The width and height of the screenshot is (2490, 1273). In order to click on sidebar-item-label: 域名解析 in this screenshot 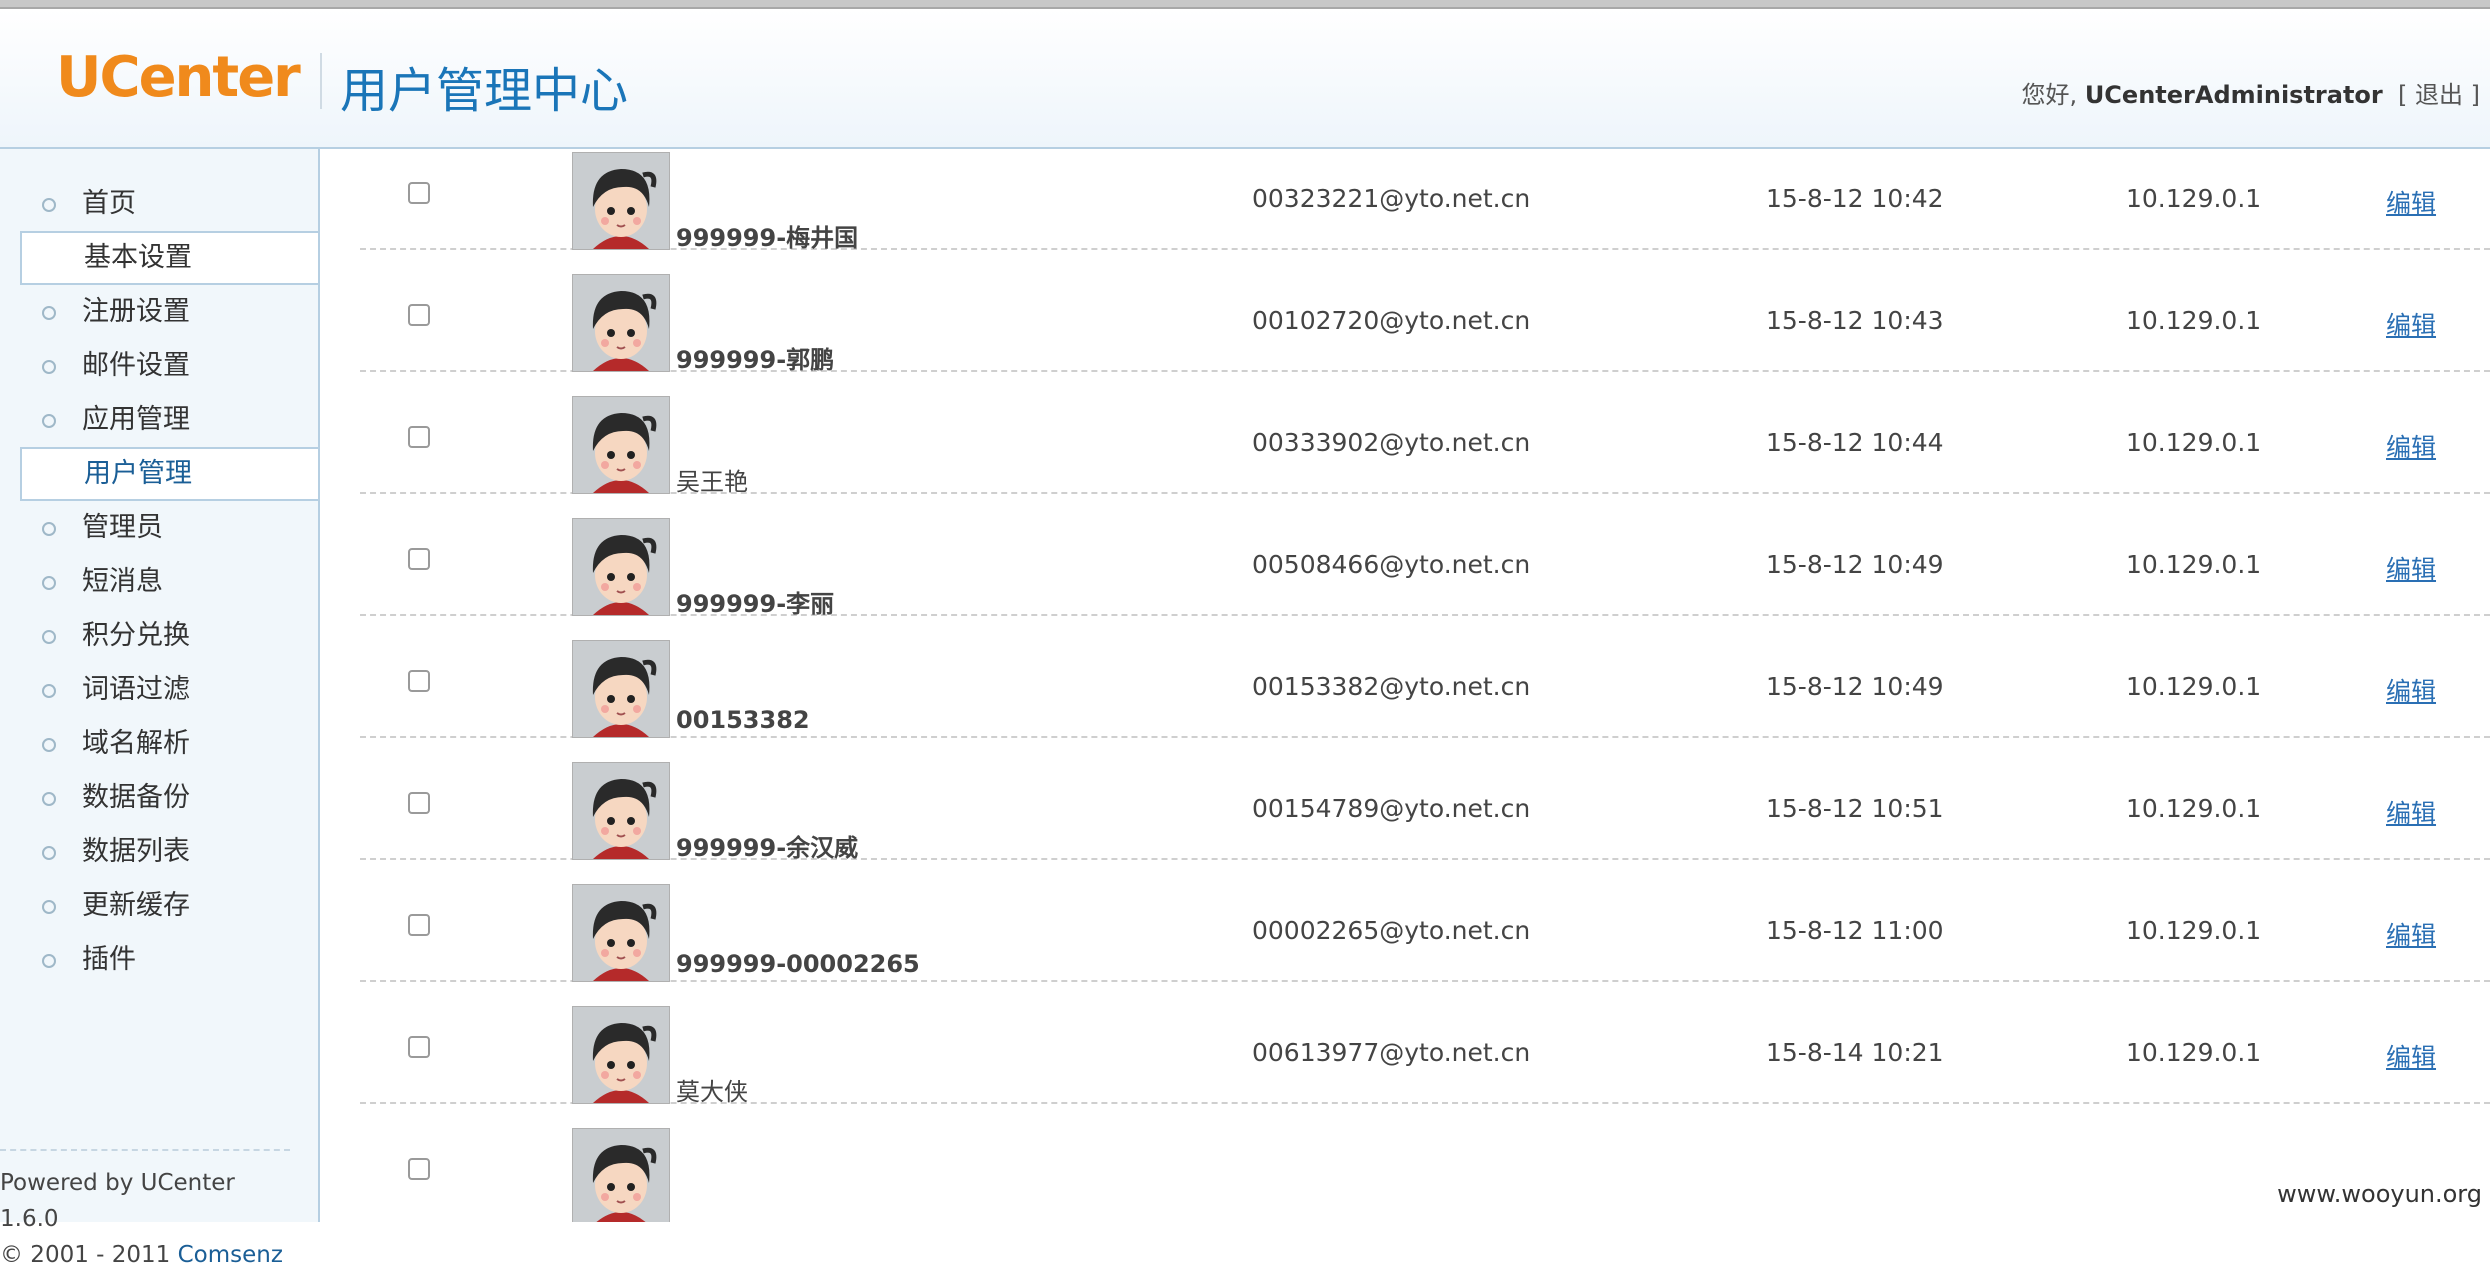, I will do `click(136, 743)`.